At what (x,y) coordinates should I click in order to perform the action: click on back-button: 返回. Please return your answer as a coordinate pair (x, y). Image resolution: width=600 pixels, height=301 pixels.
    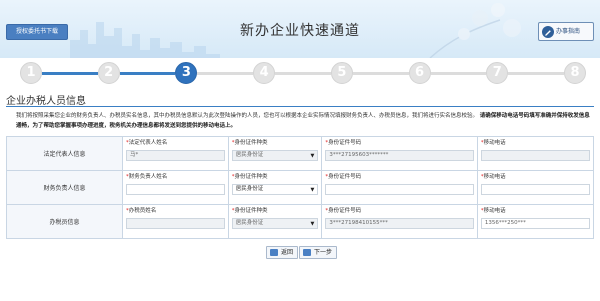
    Looking at the image, I should click on (282, 252).